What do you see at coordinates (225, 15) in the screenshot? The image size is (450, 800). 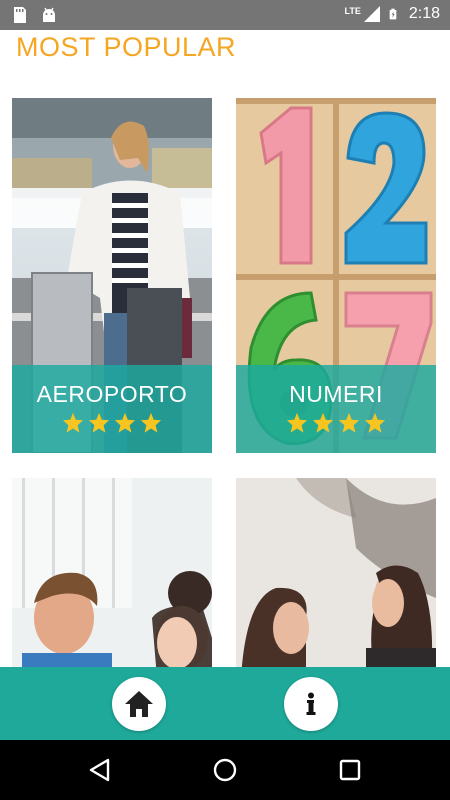 I see `status-bar: LTE 2:18` at bounding box center [225, 15].